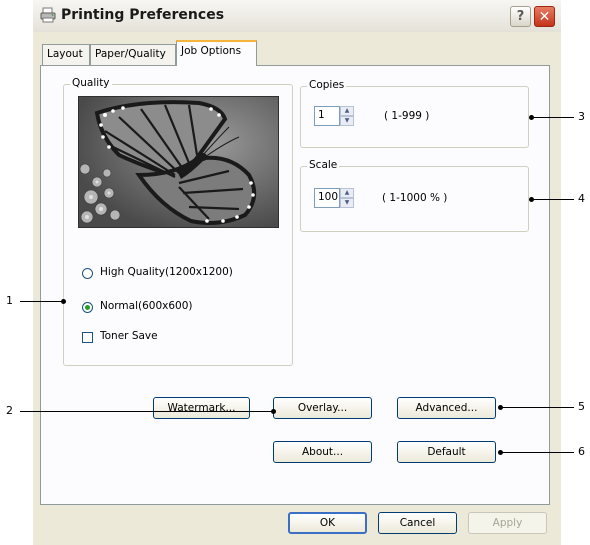  Describe the element at coordinates (146, 306) in the screenshot. I see `normal-quality-label: Normal(600x600)` at that location.